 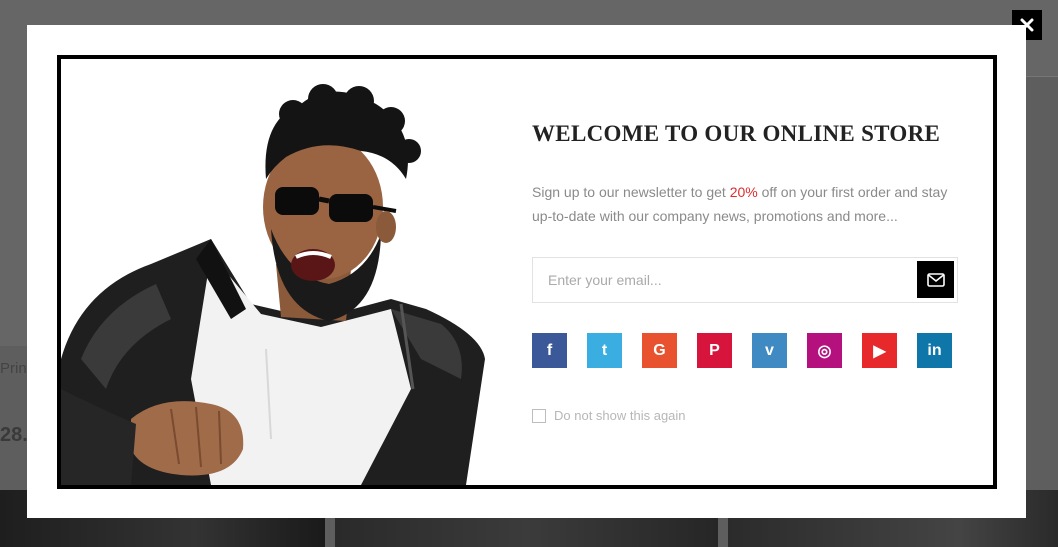 What do you see at coordinates (736, 133) in the screenshot?
I see `popup-title: WELCOME TO OUR ONLINE STORE` at bounding box center [736, 133].